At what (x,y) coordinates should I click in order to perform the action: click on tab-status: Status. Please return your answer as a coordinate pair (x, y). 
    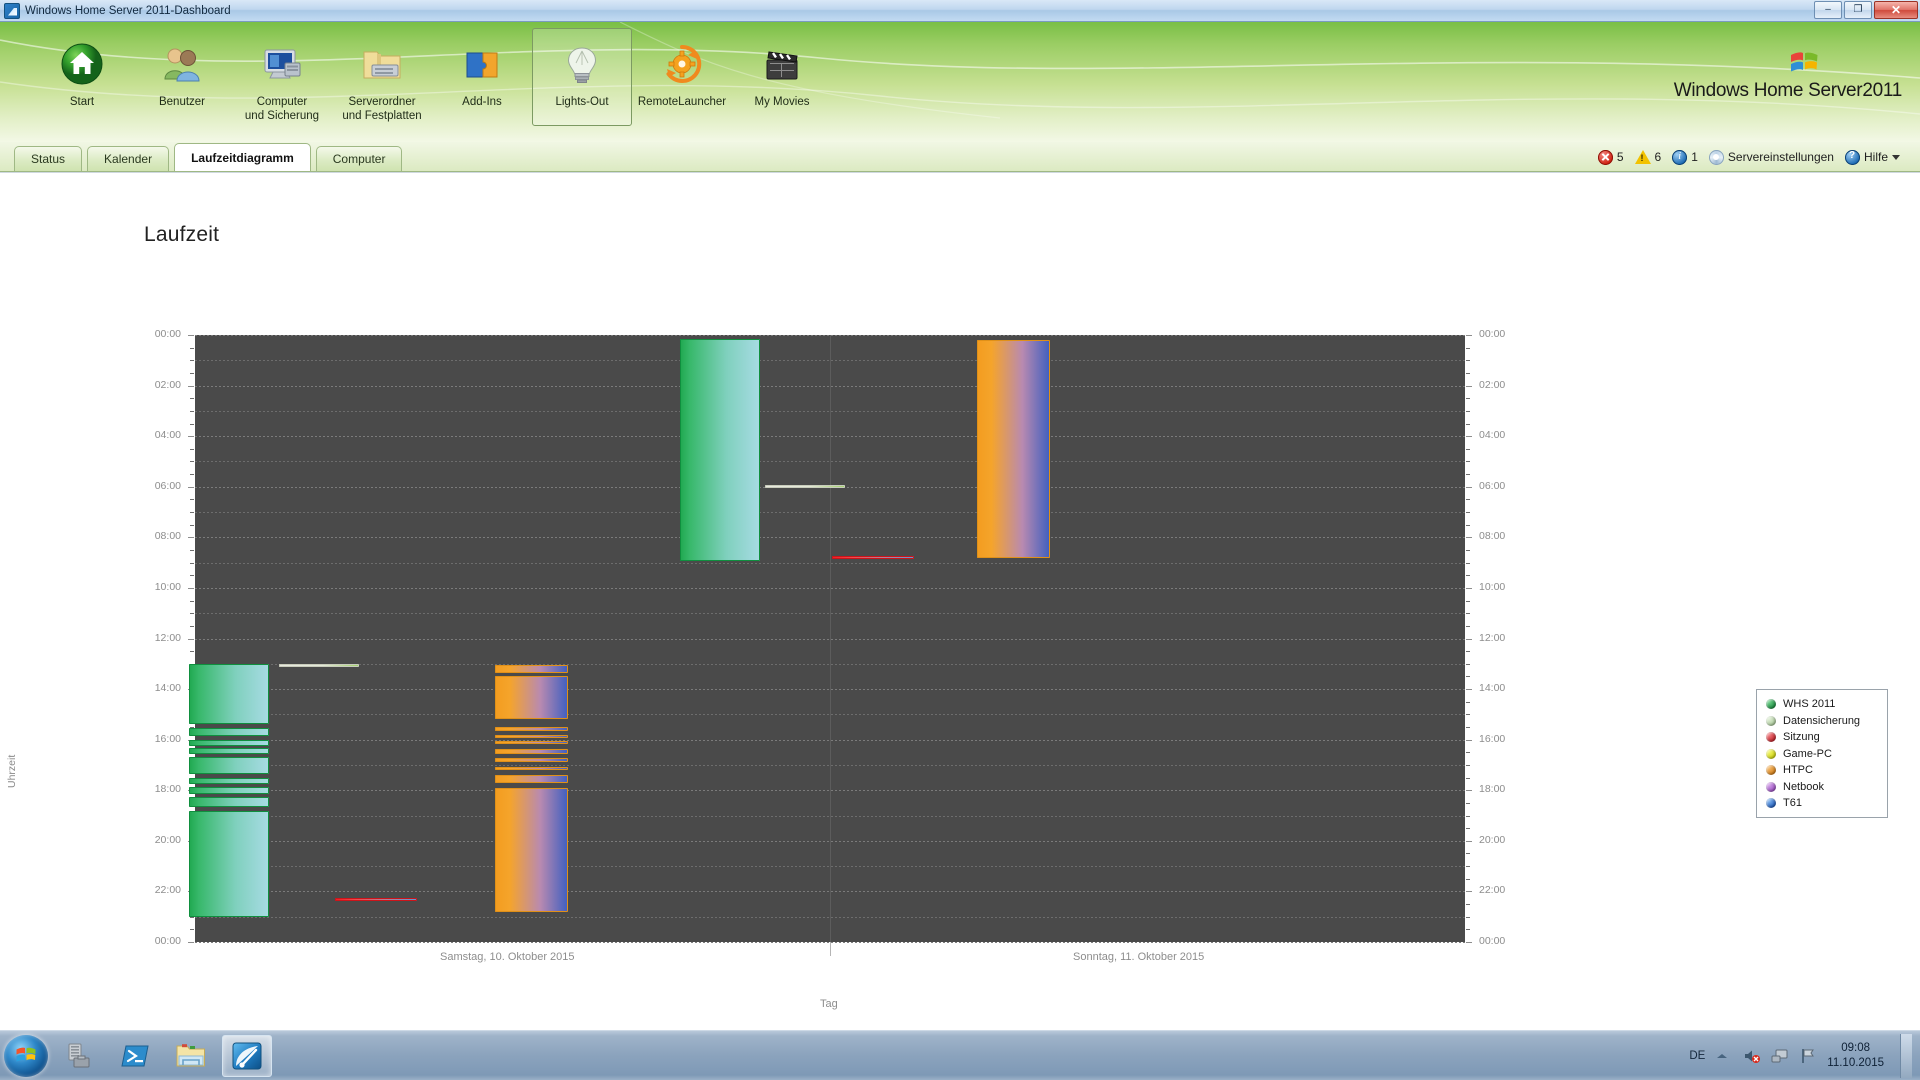
    Looking at the image, I should click on (48, 158).